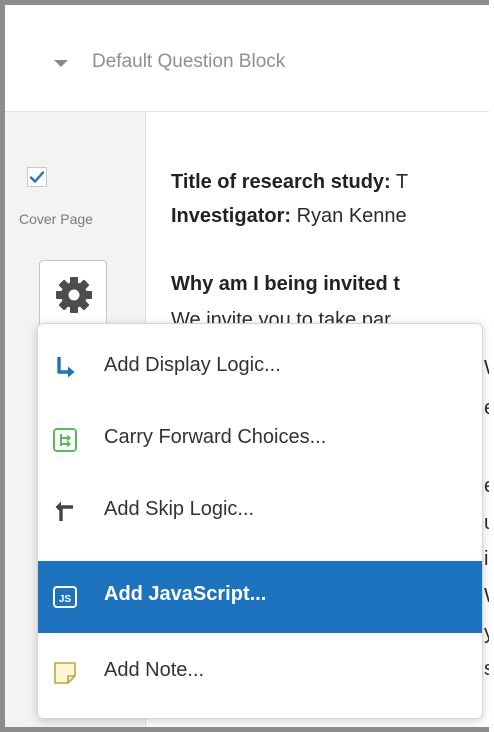 The height and width of the screenshot is (732, 494). I want to click on study-title-label: Title of research study:, so click(281, 182).